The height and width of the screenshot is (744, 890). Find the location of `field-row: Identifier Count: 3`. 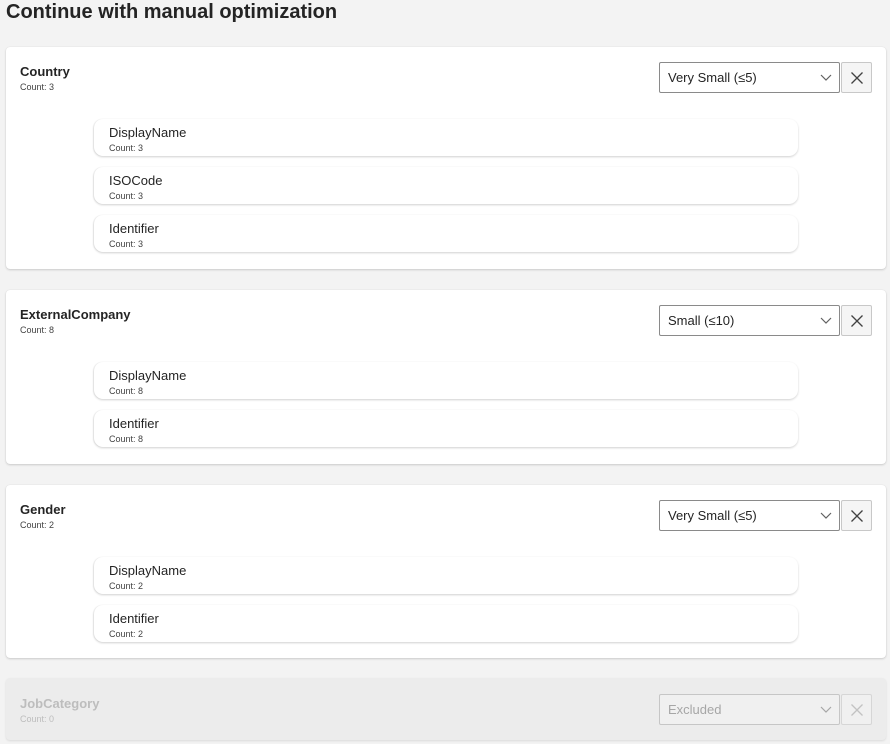

field-row: Identifier Count: 3 is located at coordinates (446, 233).